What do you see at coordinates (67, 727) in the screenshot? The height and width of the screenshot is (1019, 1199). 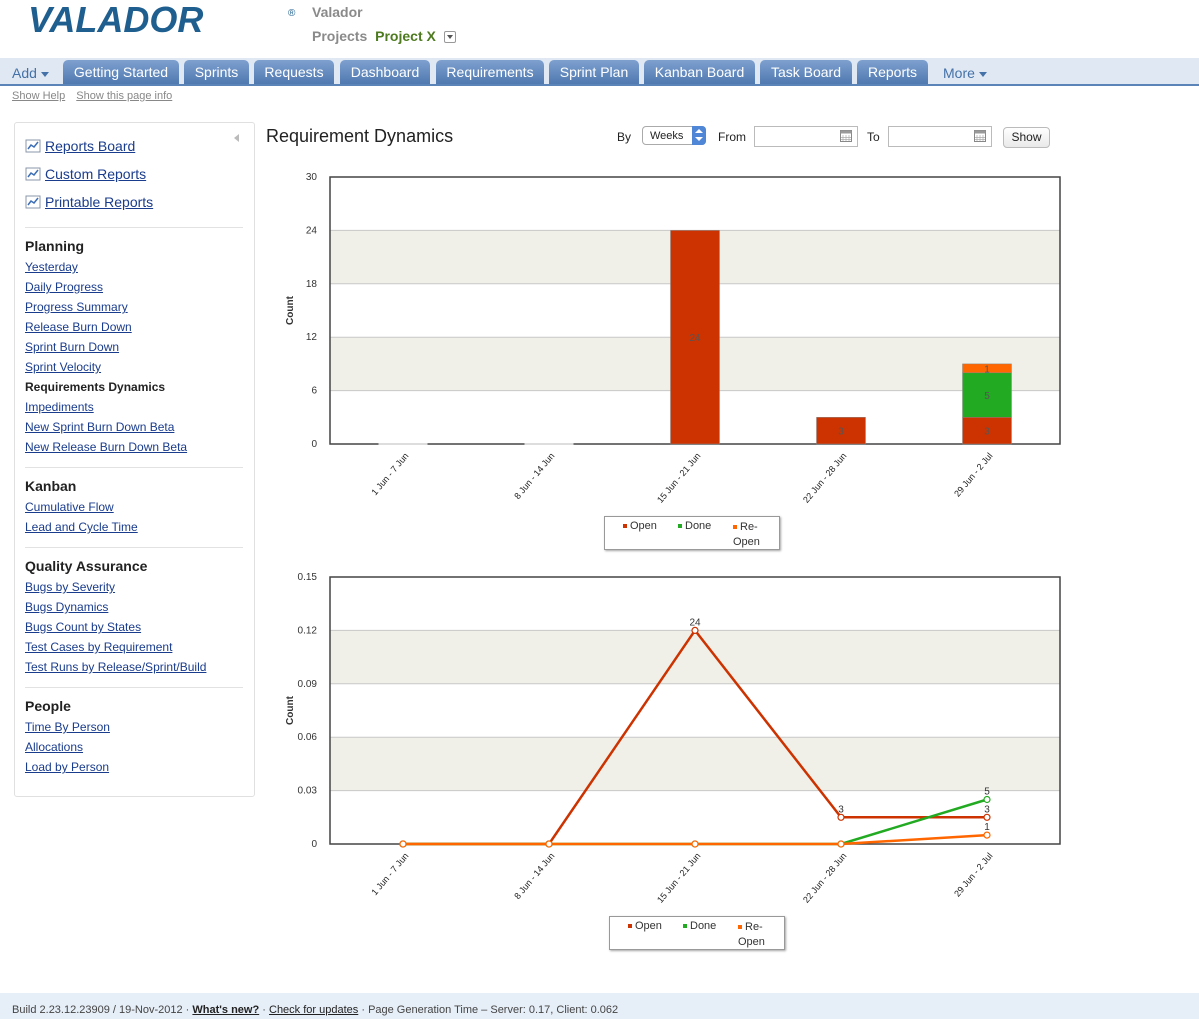 I see `sidebar-item-time-by-person: Time By Person` at bounding box center [67, 727].